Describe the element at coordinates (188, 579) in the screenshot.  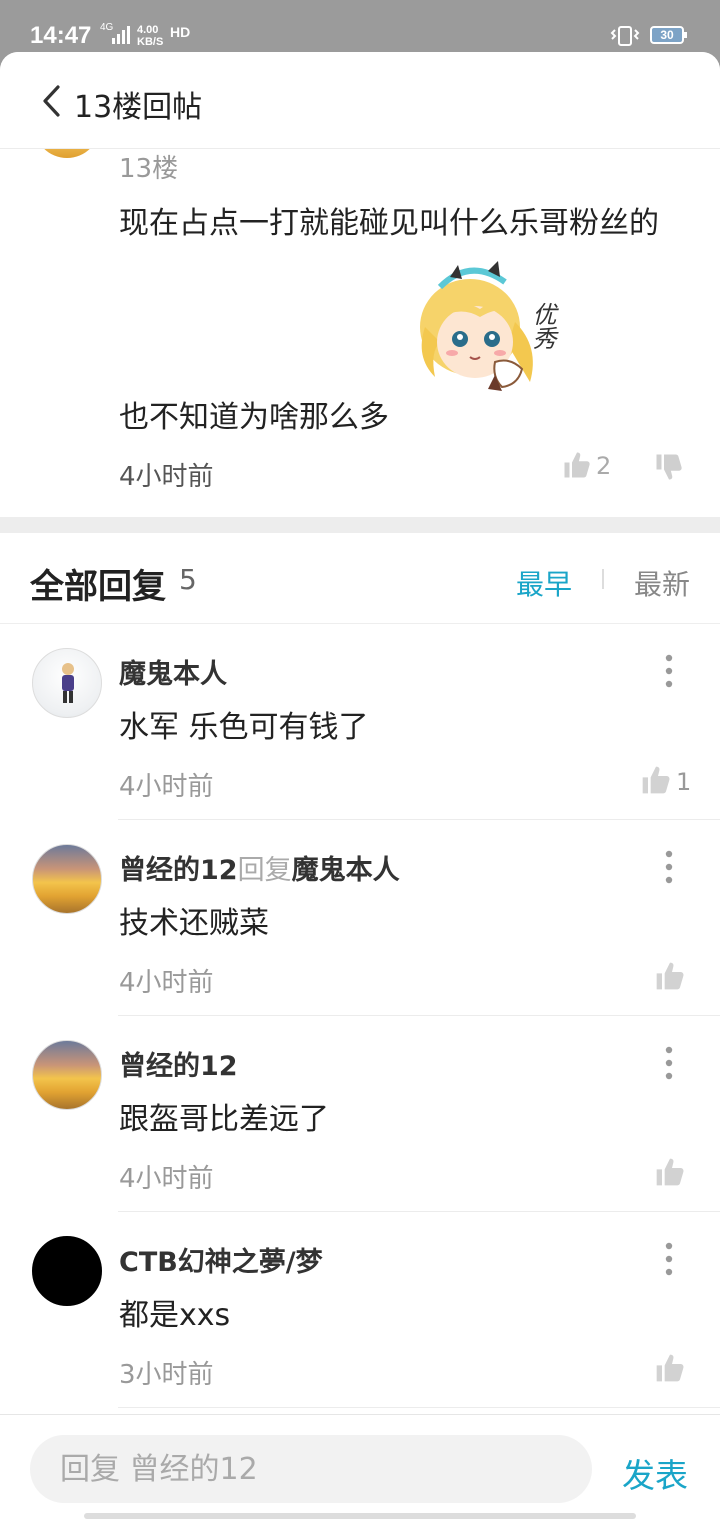
I see `replies-count: 5` at that location.